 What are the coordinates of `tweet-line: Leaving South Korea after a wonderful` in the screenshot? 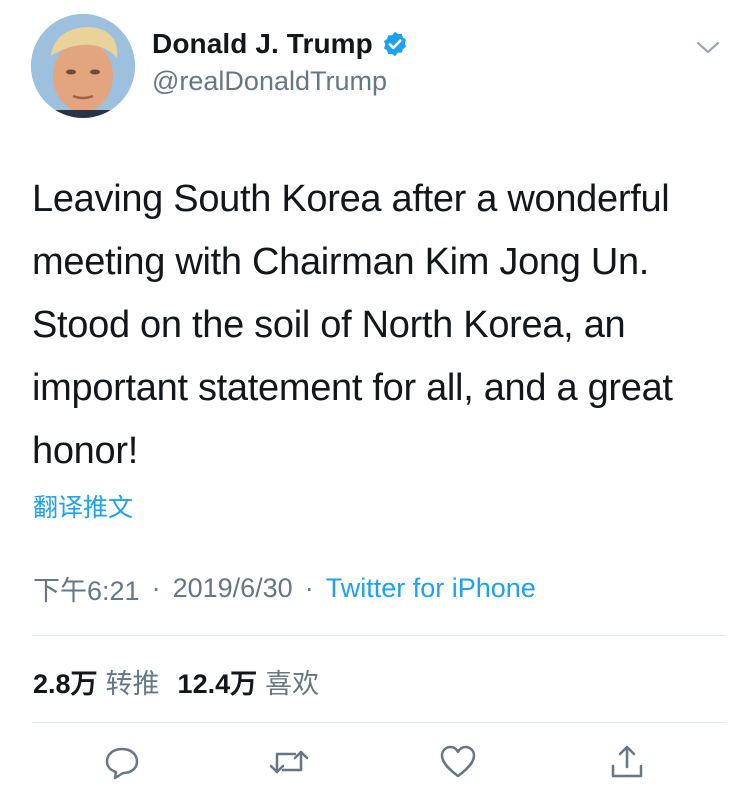 It's located at (351, 199).